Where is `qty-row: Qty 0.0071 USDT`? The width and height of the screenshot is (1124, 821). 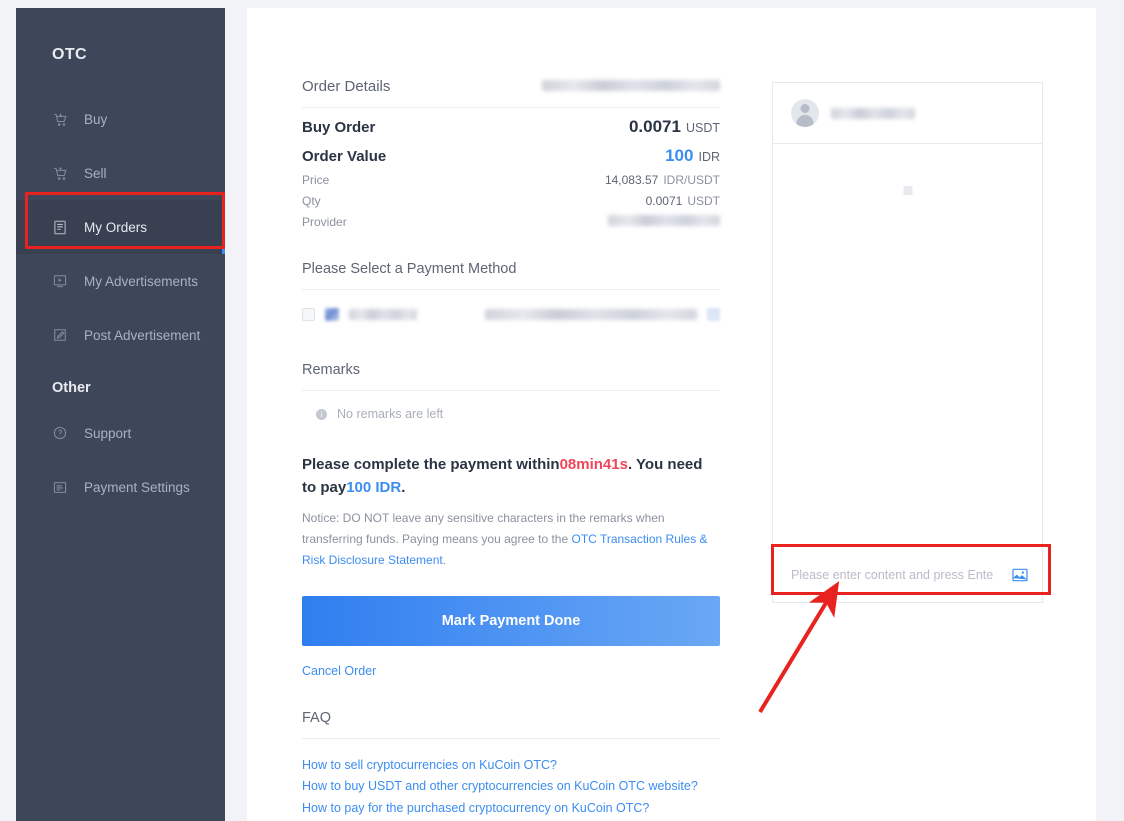 qty-row: Qty 0.0071 USDT is located at coordinates (511, 197).